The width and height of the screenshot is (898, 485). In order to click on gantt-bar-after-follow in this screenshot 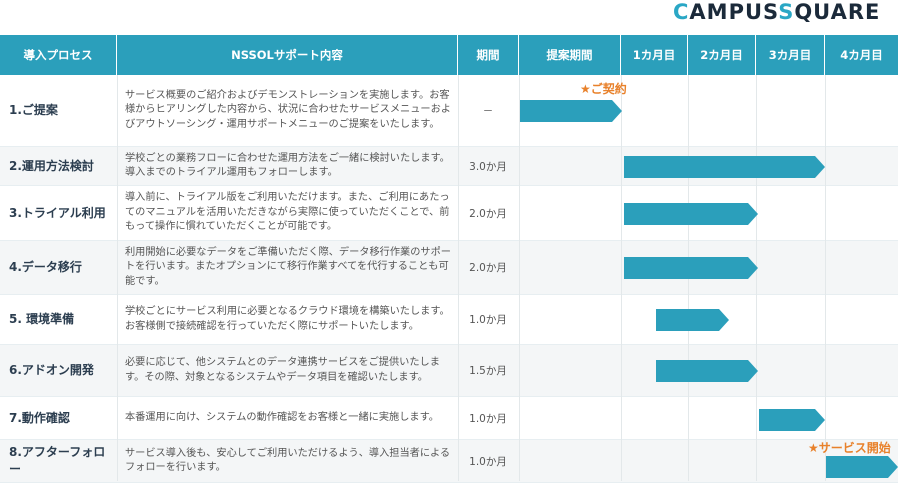, I will do `click(862, 467)`.